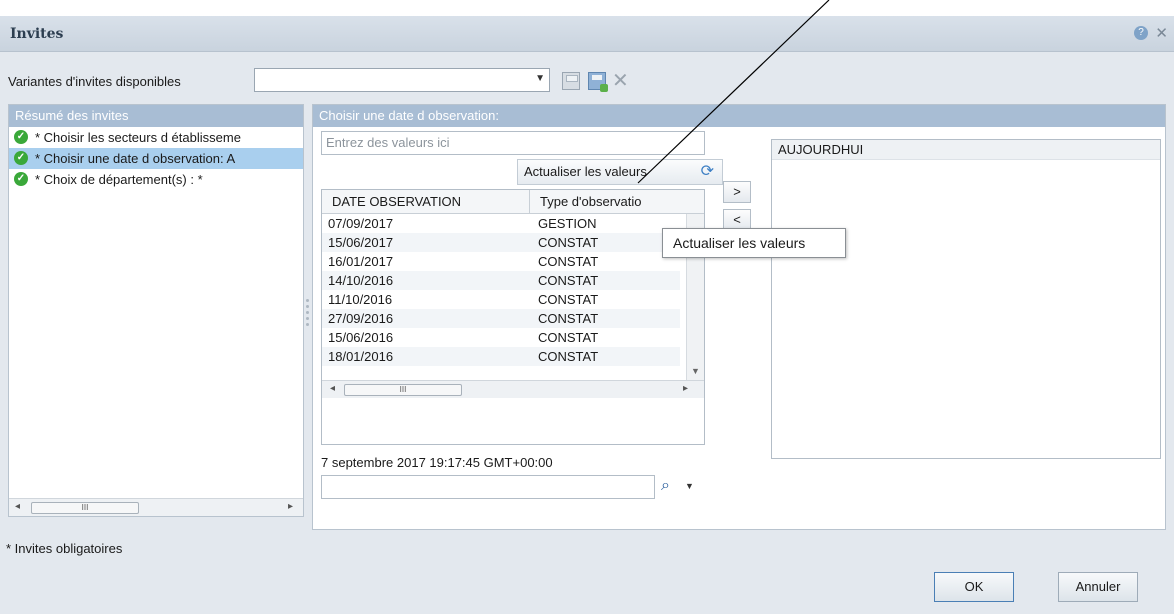 Image resolution: width=1174 pixels, height=614 pixels. I want to click on column-header-type: Type d'observatio, so click(605, 202).